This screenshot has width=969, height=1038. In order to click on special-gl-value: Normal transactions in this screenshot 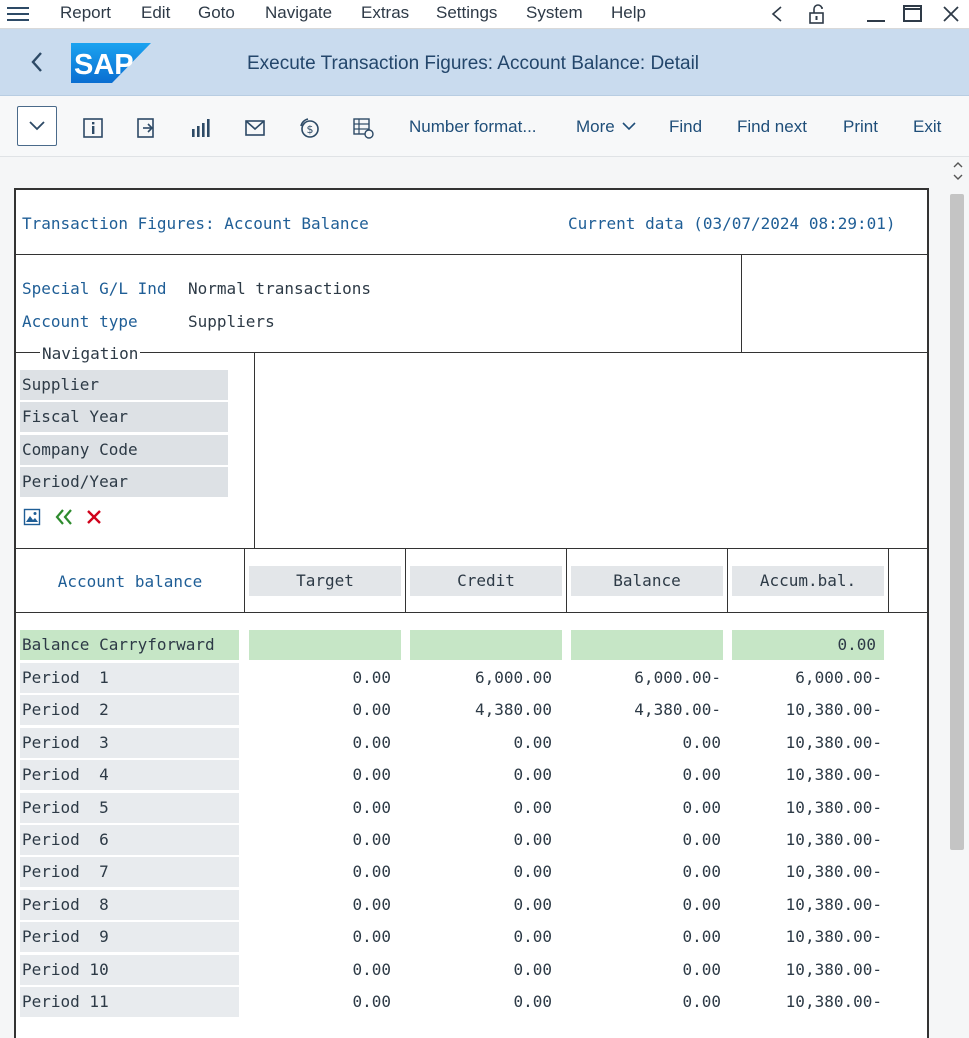, I will do `click(280, 288)`.